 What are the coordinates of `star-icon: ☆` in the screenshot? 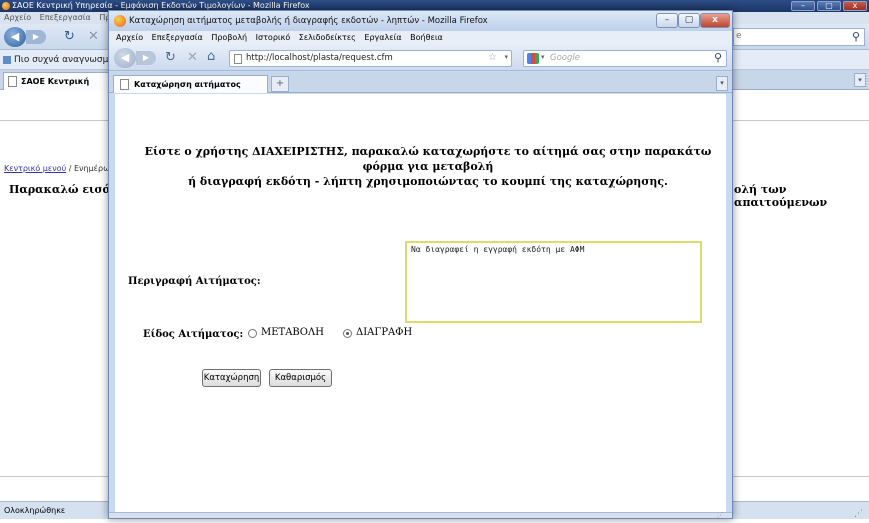 It's located at (492, 57).